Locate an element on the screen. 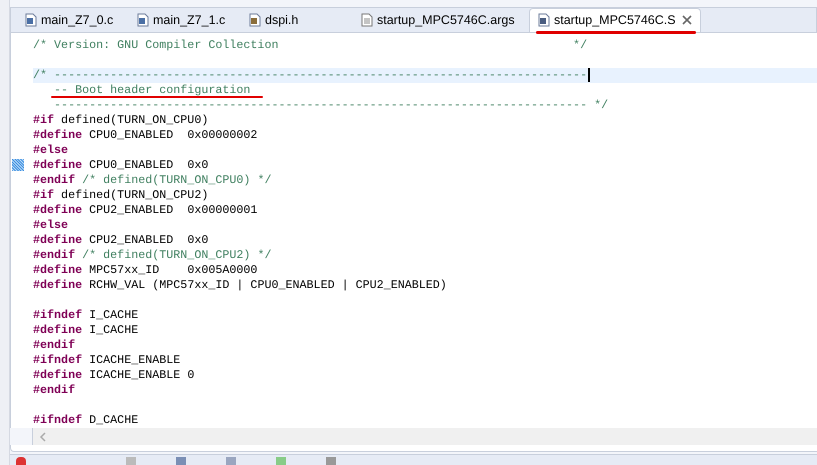 This screenshot has width=817, height=465. code-line: #if defined(TURN_ON_CPU2) is located at coordinates (120, 194).